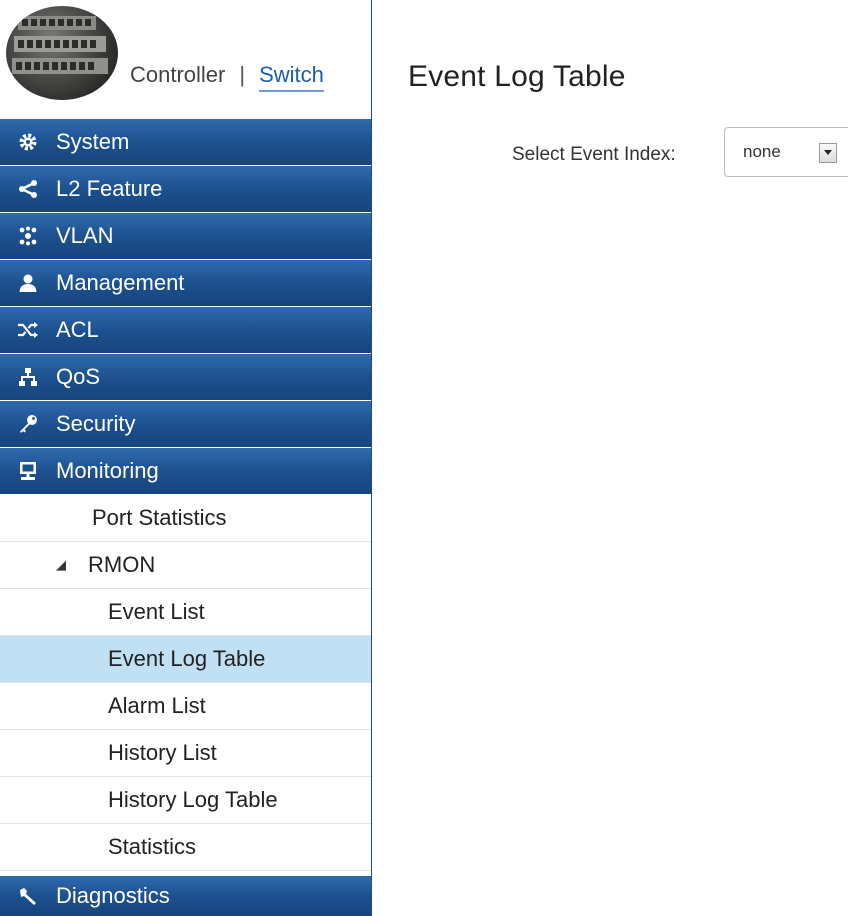 The width and height of the screenshot is (848, 916). I want to click on network-icon, so click(28, 236).